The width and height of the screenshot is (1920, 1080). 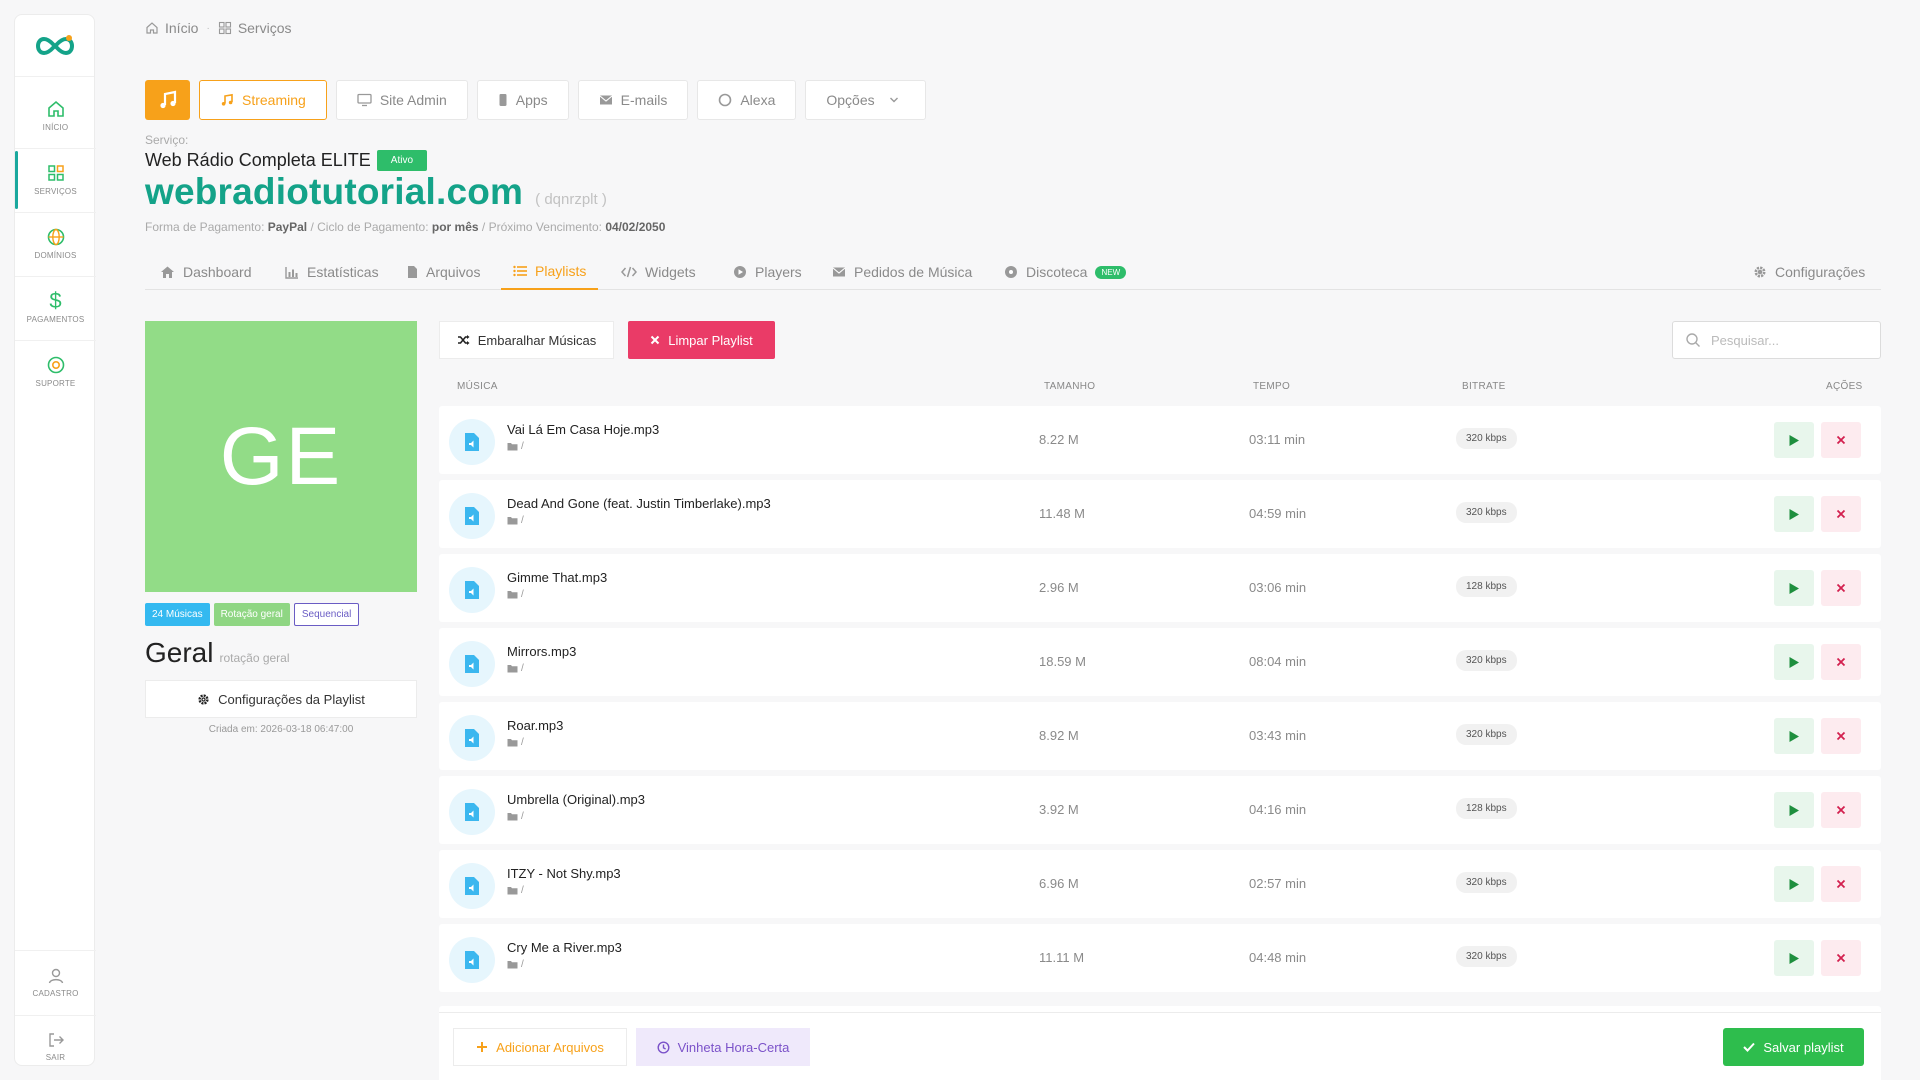 I want to click on sidebar-item-cadastro: Cadastro, so click(x=55, y=982).